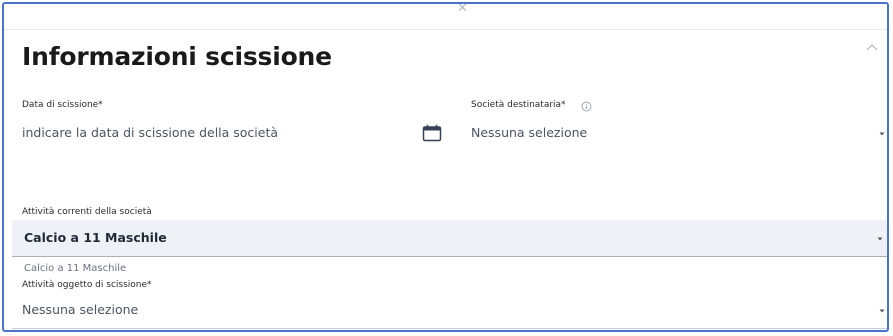  I want to click on chevron-up-icon, so click(872, 47).